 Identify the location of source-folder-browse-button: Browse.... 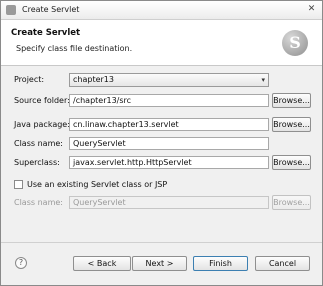
(291, 100).